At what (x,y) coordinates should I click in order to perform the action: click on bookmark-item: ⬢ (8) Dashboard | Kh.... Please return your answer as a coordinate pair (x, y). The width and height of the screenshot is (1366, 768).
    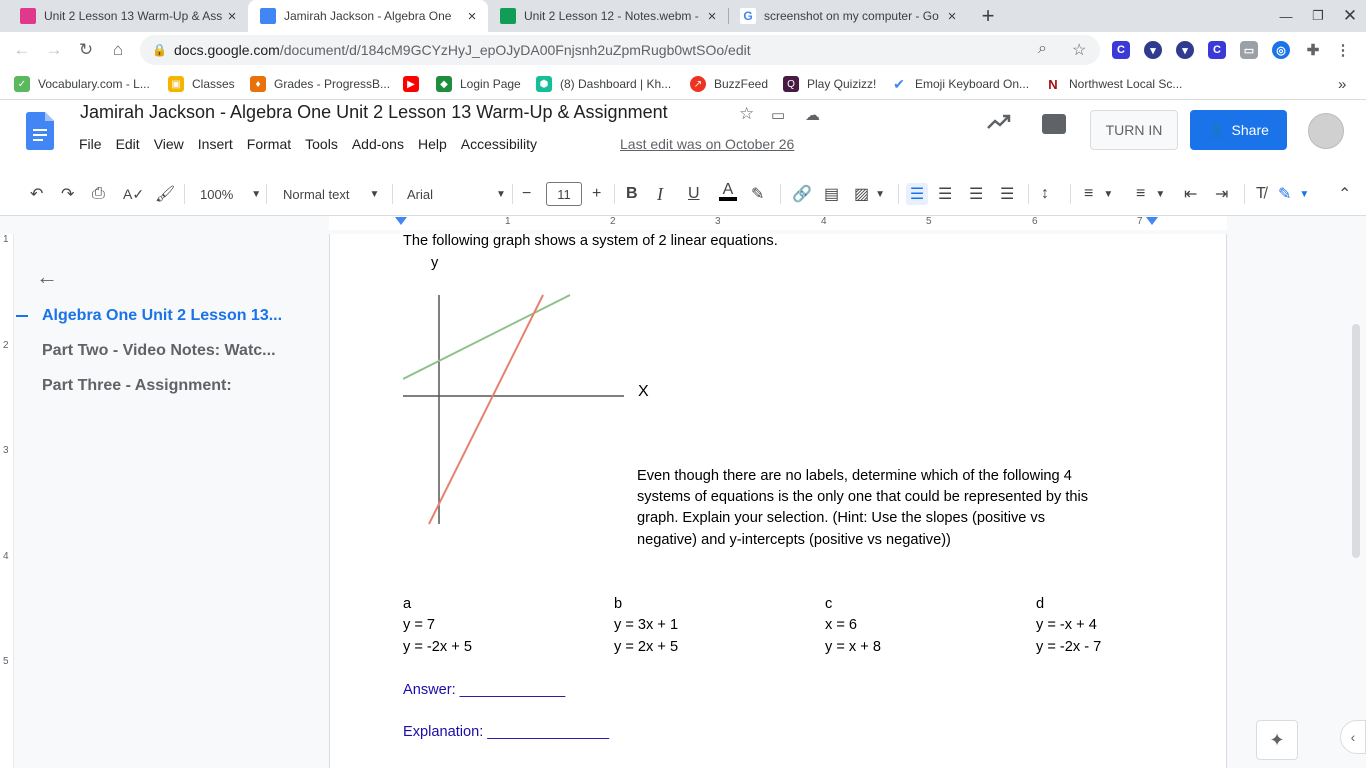
    Looking at the image, I should click on (603, 84).